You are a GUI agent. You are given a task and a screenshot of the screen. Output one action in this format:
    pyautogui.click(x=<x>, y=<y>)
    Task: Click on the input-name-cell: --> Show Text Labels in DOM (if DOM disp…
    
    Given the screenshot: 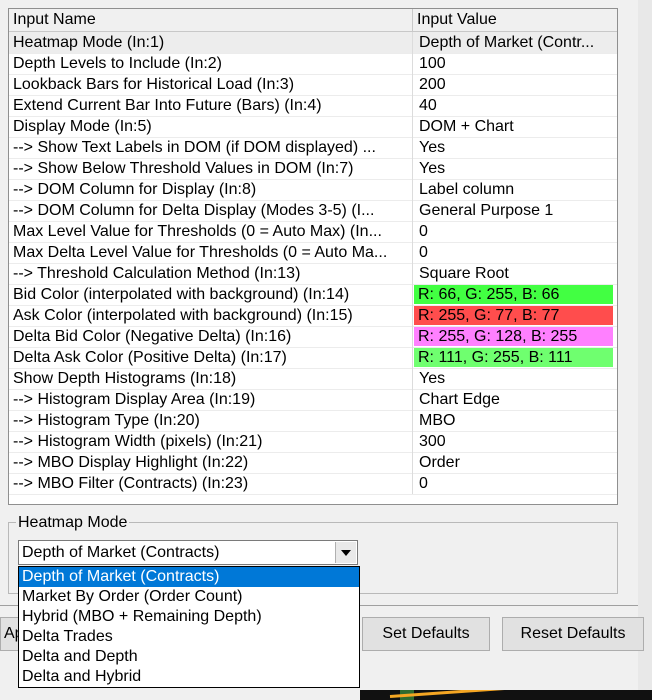 What is the action you would take?
    pyautogui.click(x=211, y=147)
    